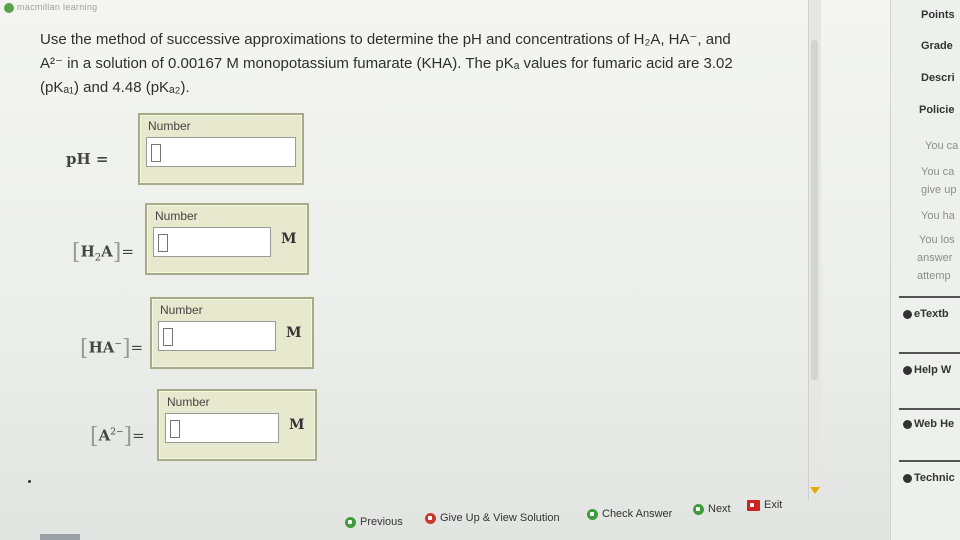 The width and height of the screenshot is (960, 540). I want to click on technical-icon, so click(907, 478).